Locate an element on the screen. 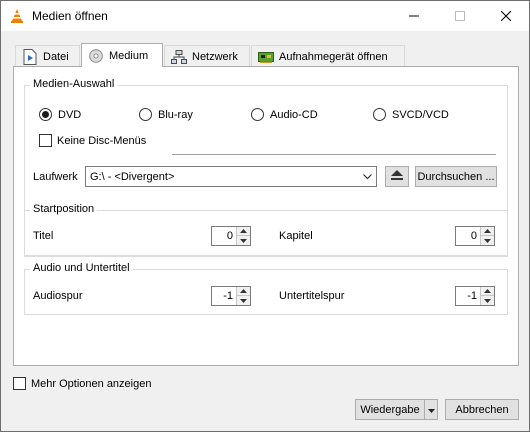 The width and height of the screenshot is (530, 432). title-decrement-icon is located at coordinates (243, 240).